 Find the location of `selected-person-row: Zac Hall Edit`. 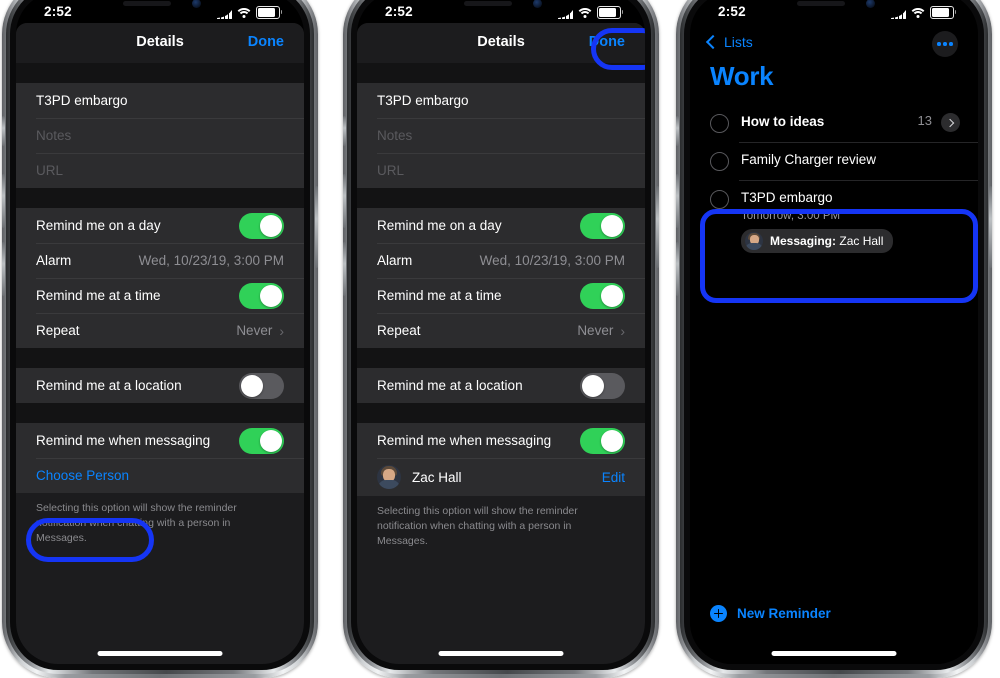

selected-person-row: Zac Hall Edit is located at coordinates (501, 477).